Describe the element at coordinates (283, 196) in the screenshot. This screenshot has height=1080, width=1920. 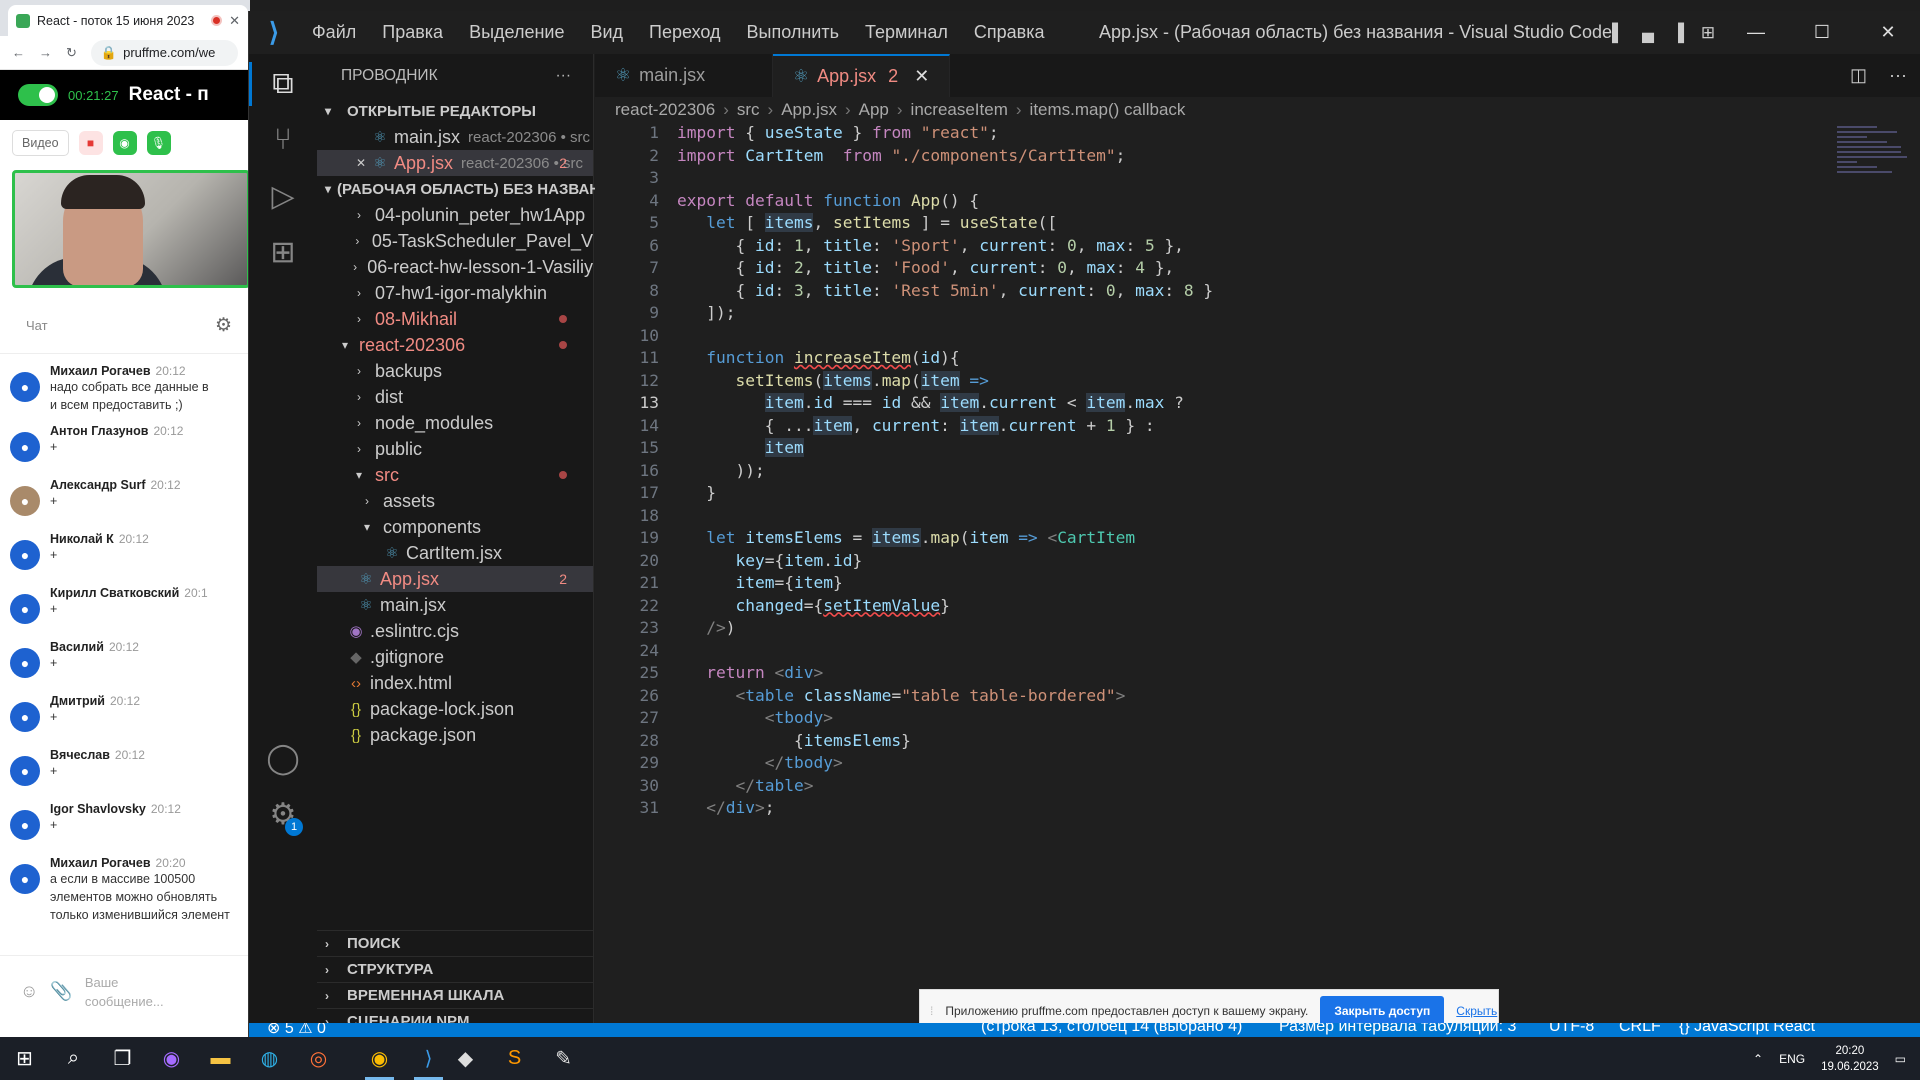
I see `run-debug-icon: ▷` at that location.